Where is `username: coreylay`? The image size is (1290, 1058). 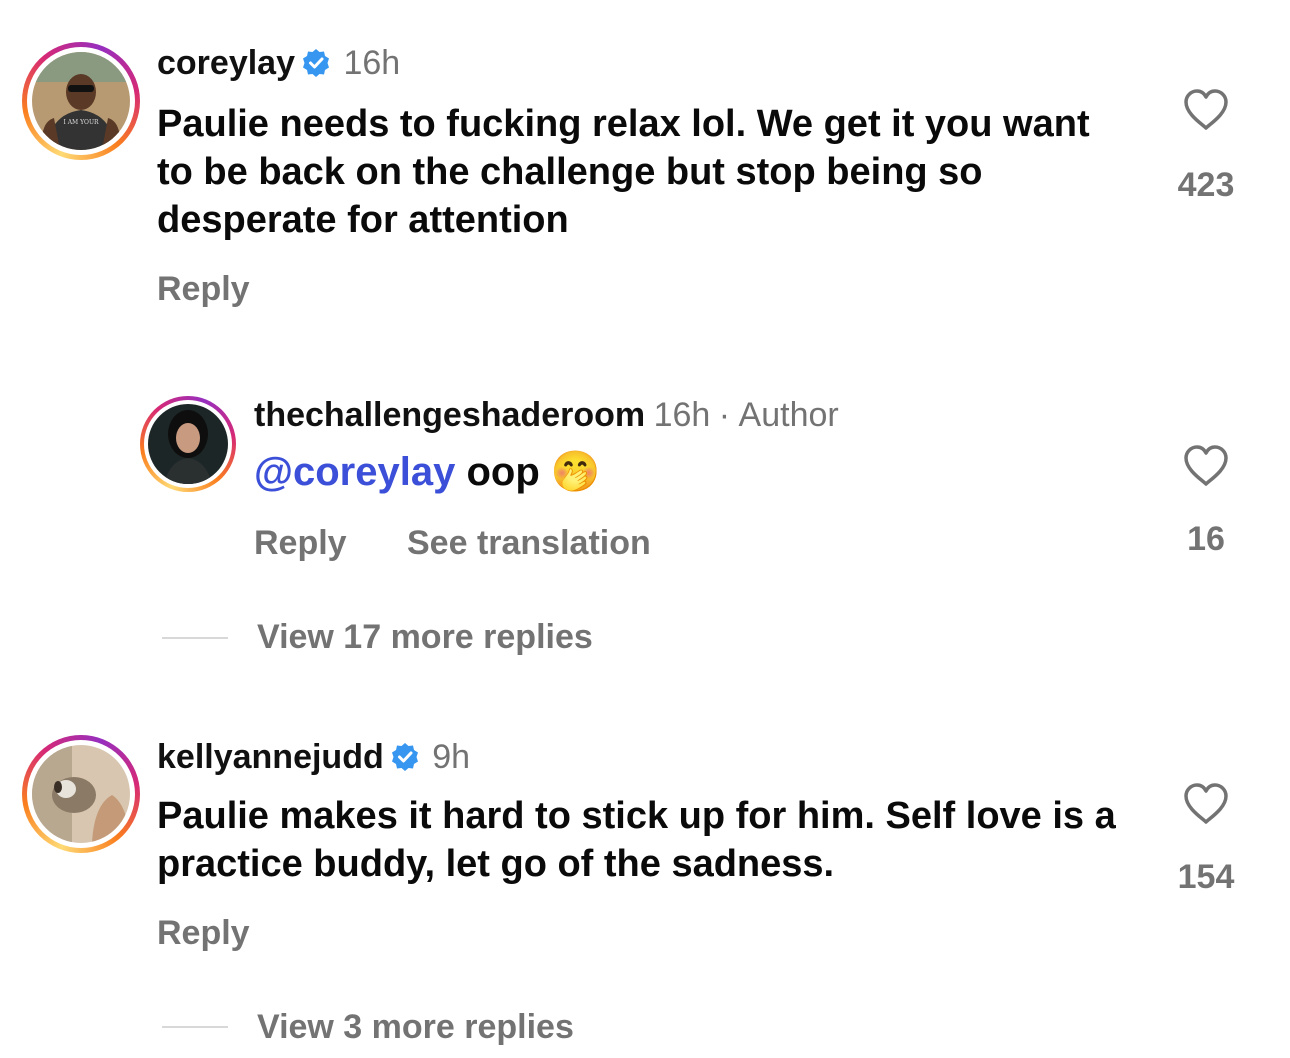 username: coreylay is located at coordinates (226, 63).